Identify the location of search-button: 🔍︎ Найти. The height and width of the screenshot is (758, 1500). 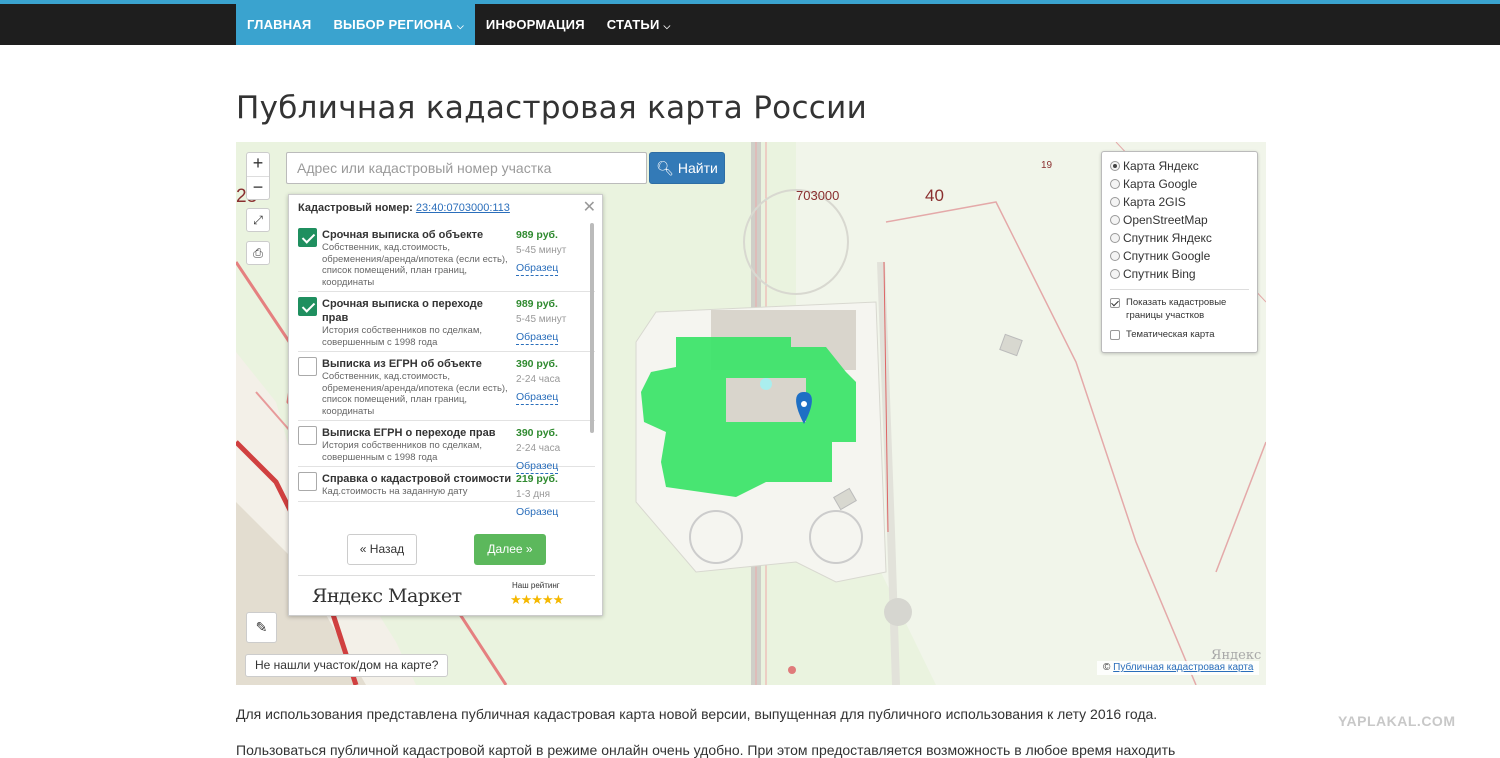
(687, 168).